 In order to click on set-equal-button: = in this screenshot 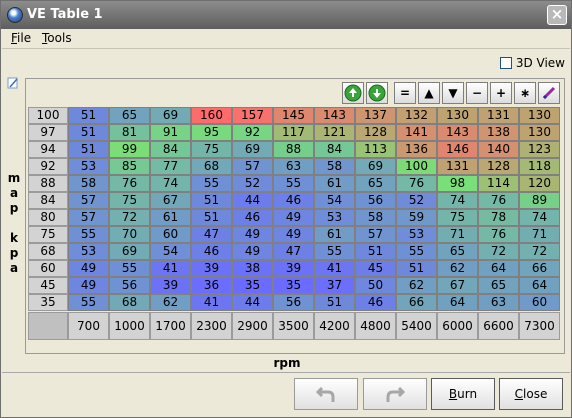, I will do `click(405, 93)`.